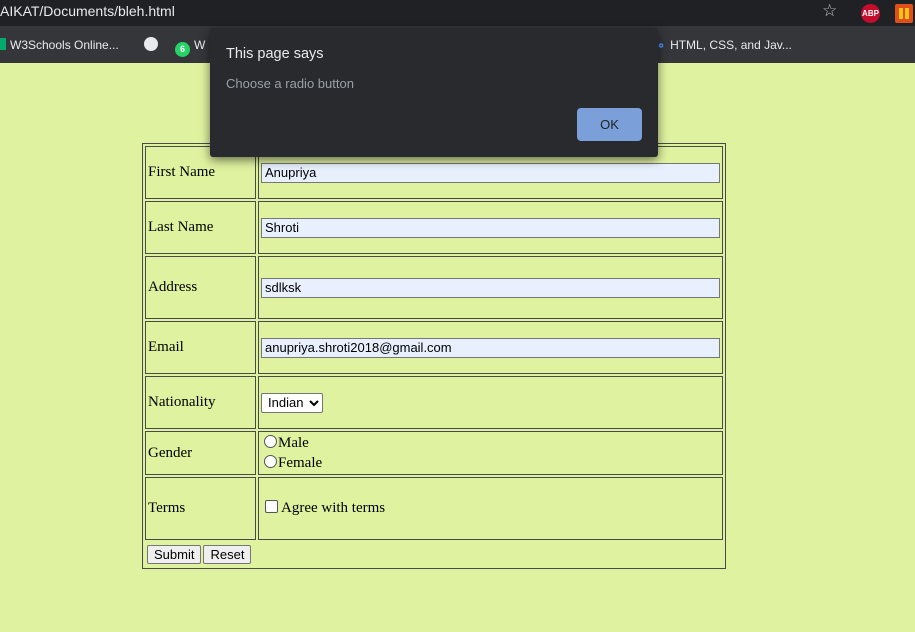 This screenshot has height=632, width=915. I want to click on ok-button: OK, so click(609, 124).